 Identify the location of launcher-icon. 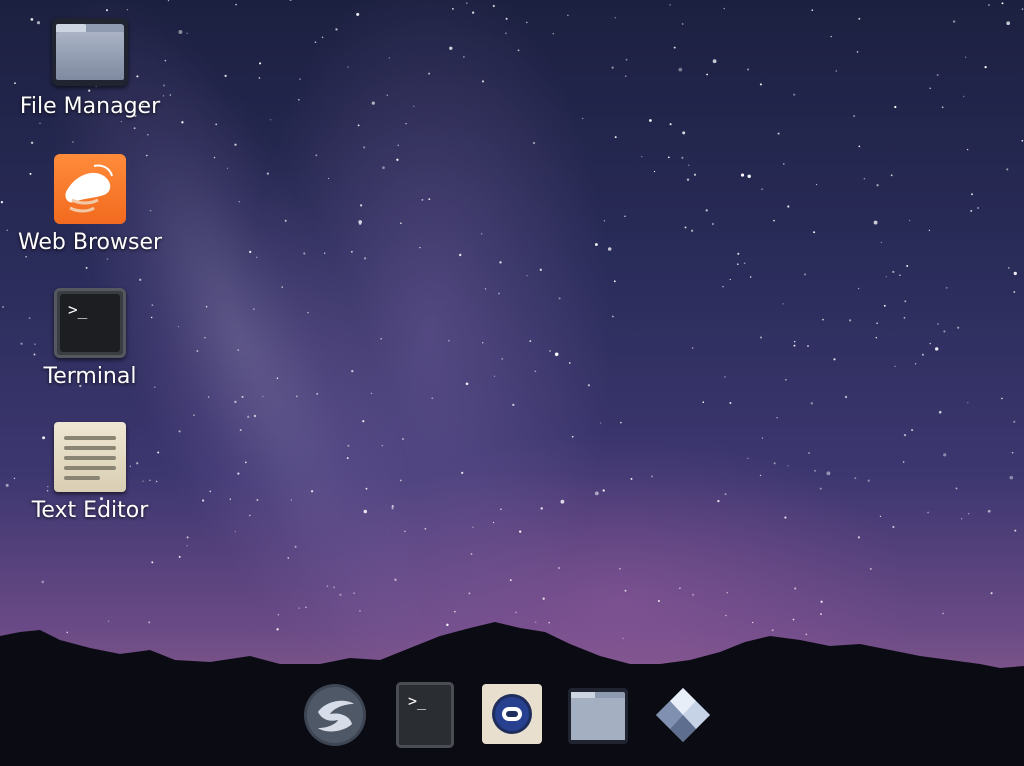
(335, 715).